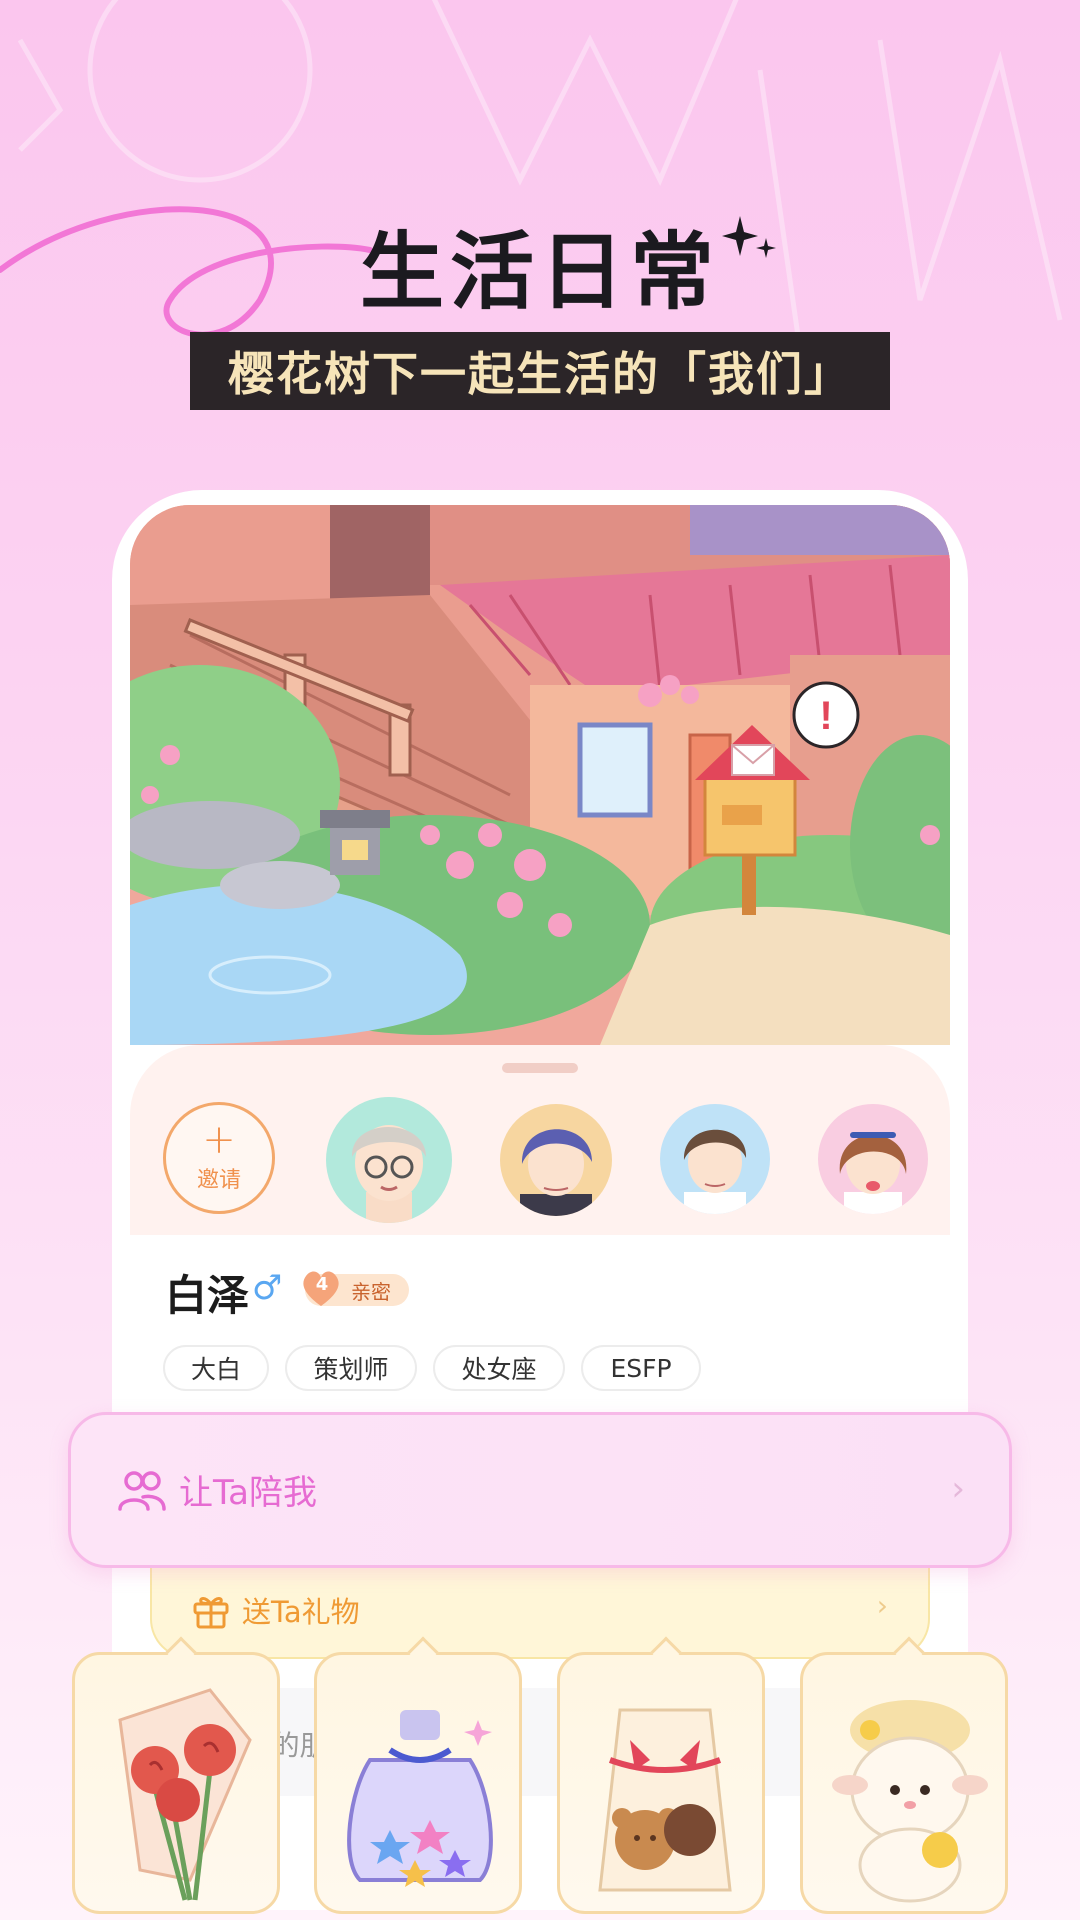  I want to click on sheet-drag-handle, so click(540, 1068).